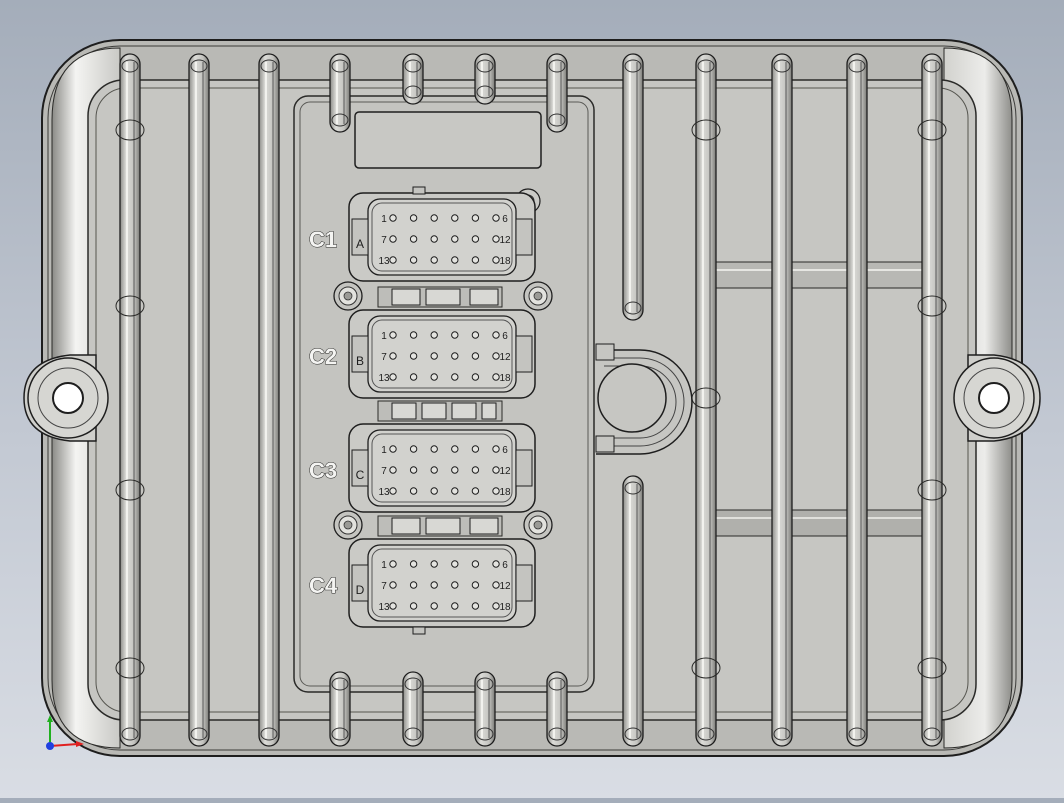 The height and width of the screenshot is (803, 1064). What do you see at coordinates (323, 470) in the screenshot?
I see `connector-label: C3` at bounding box center [323, 470].